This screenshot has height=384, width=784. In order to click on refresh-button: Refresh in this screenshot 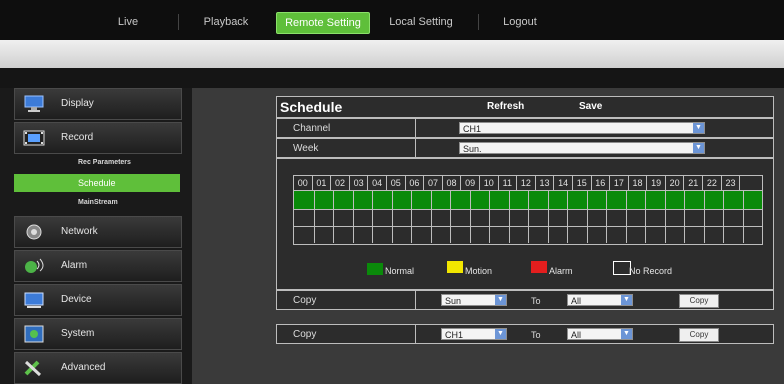, I will do `click(505, 106)`.